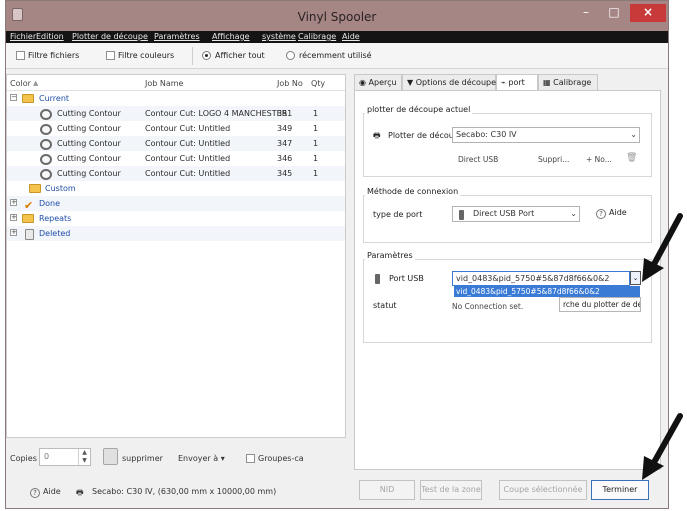 This screenshot has height=511, width=687. What do you see at coordinates (84, 457) in the screenshot?
I see `stepper-arrows-icon: ▲ ▼` at bounding box center [84, 457].